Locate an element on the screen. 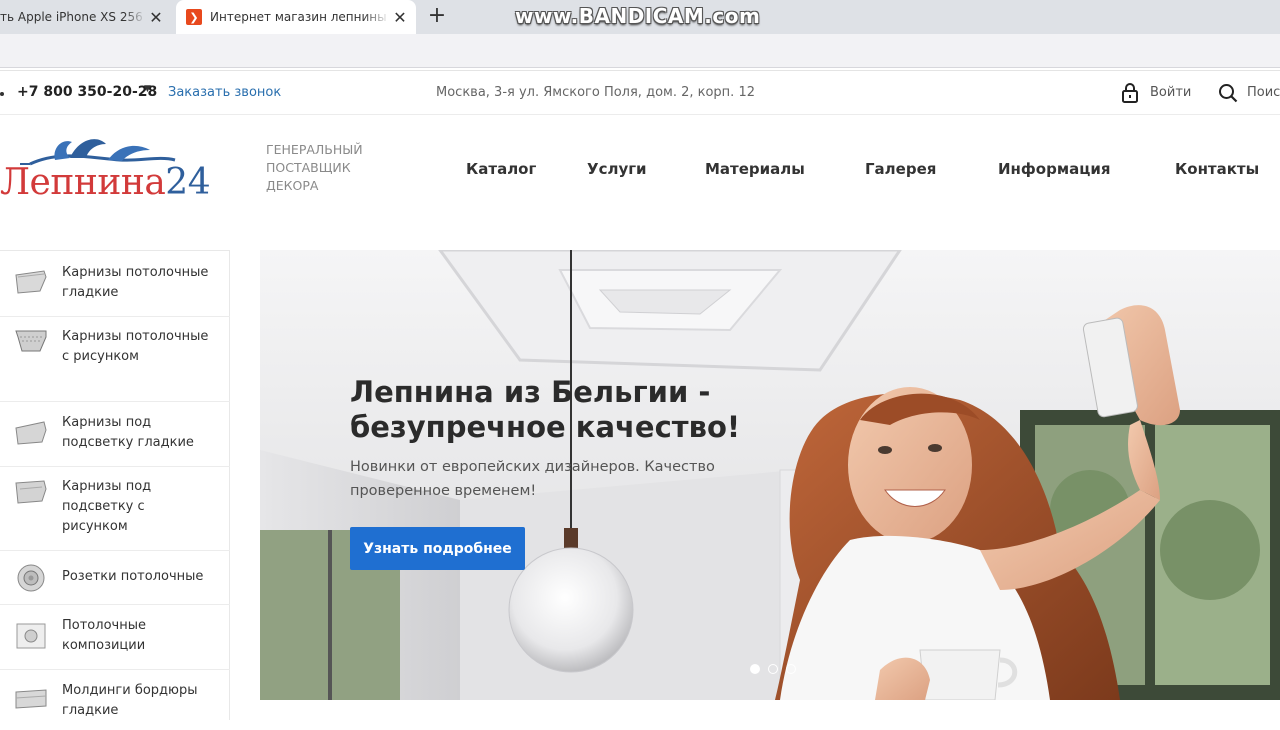 The height and width of the screenshot is (730, 1280). nav-gallery: Галерея is located at coordinates (900, 169).